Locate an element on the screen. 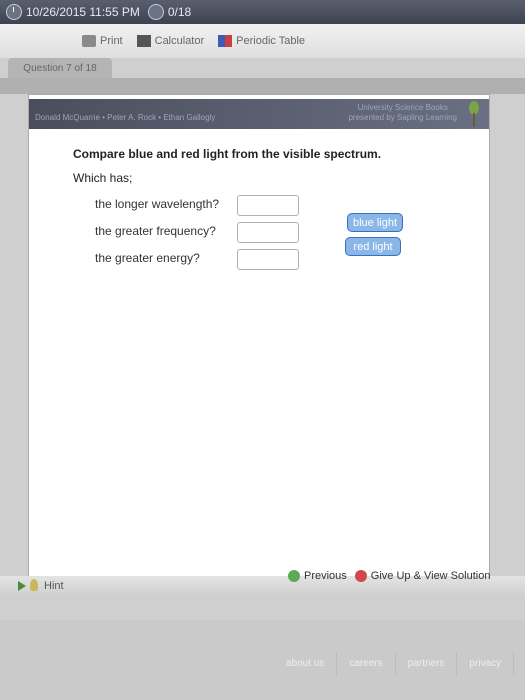 This screenshot has height=700, width=525. give-up-button: Give Up & View Solution is located at coordinates (431, 576).